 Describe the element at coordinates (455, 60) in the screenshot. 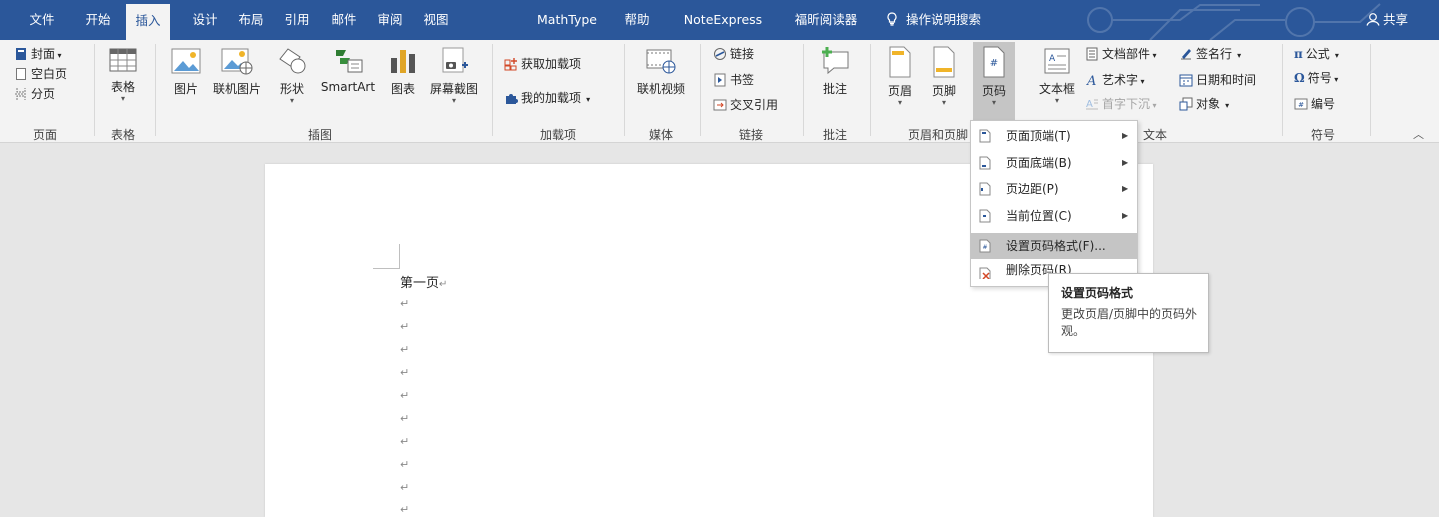

I see `screenshot-icon` at that location.